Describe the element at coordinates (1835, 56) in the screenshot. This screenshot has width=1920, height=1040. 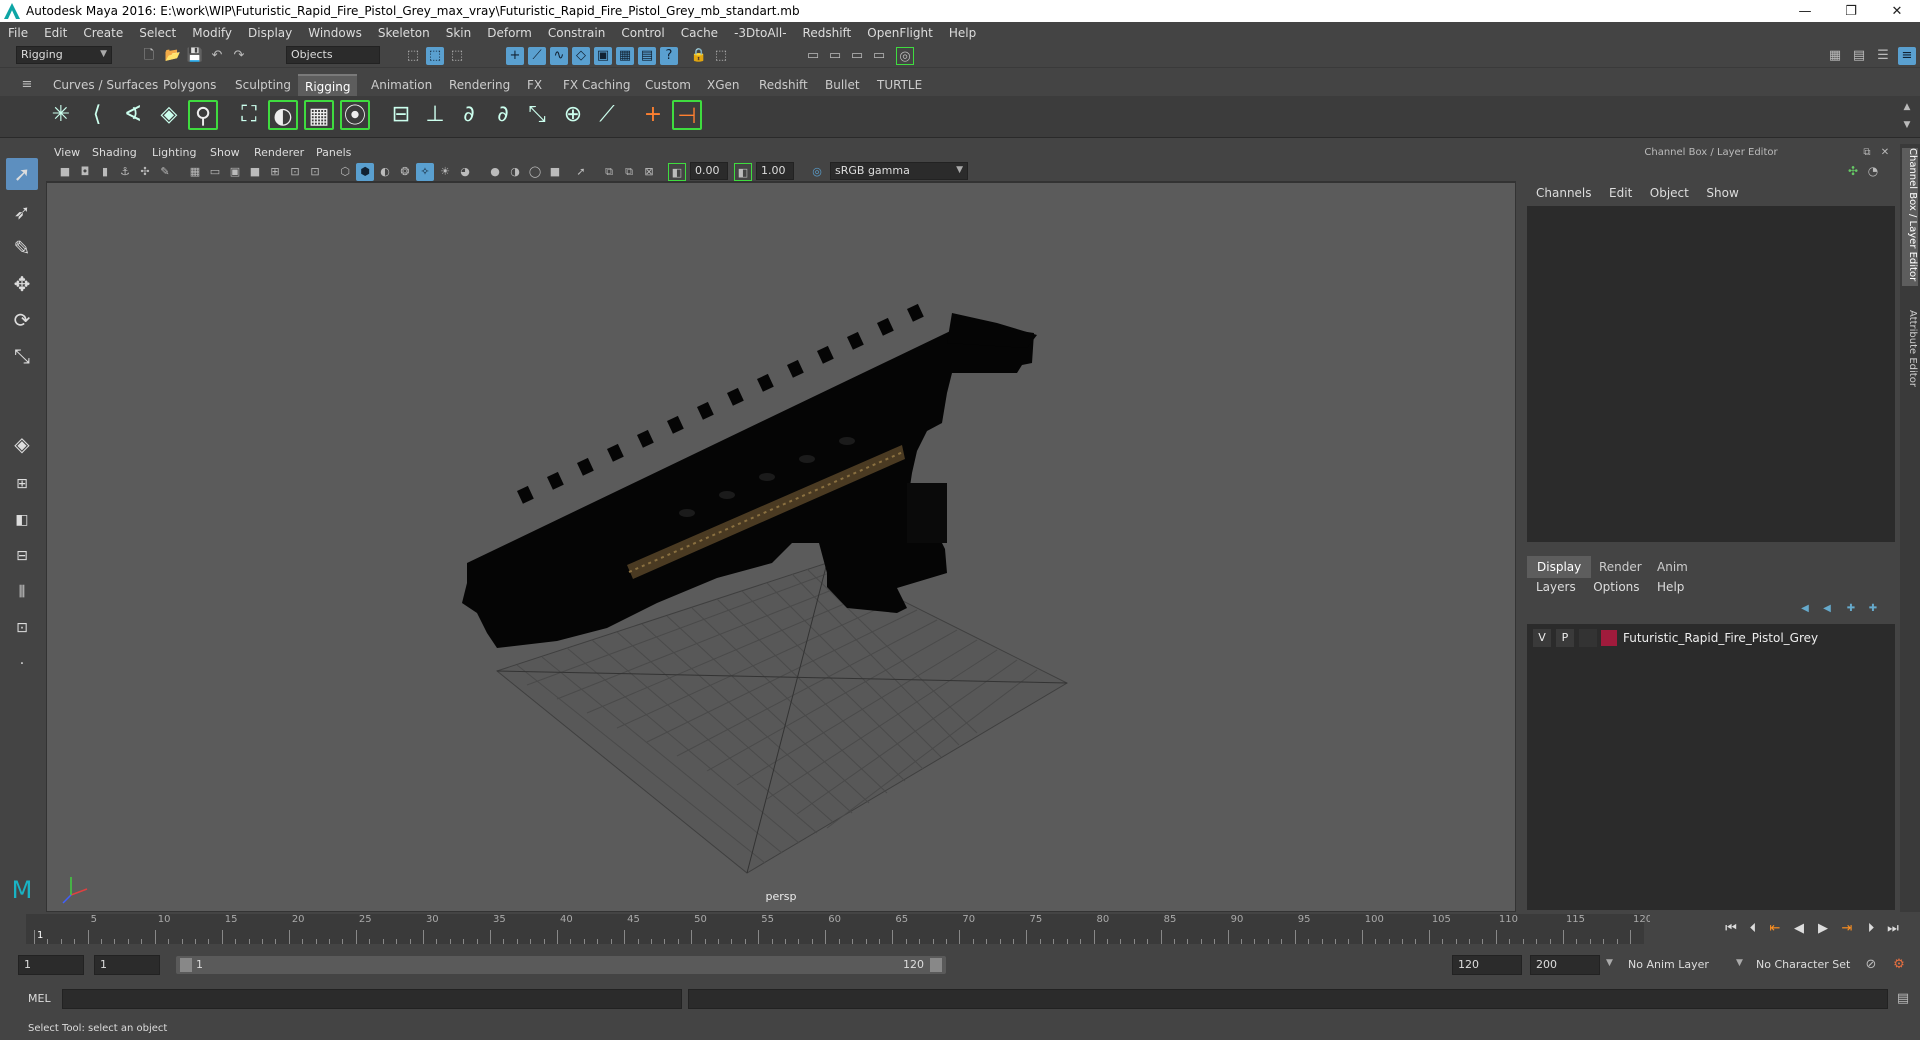
I see `workspace-icon: ▦` at that location.